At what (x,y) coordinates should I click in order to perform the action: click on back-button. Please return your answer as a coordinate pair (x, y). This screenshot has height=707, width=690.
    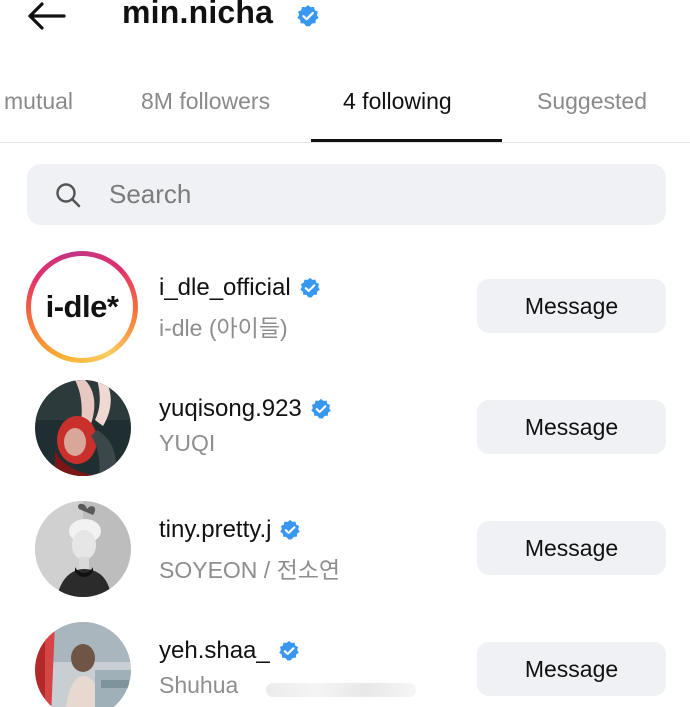
    Looking at the image, I should click on (49, 18).